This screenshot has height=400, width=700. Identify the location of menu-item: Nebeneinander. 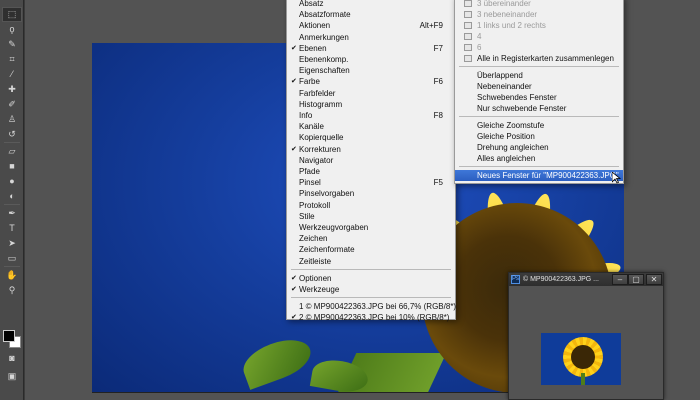
(539, 86).